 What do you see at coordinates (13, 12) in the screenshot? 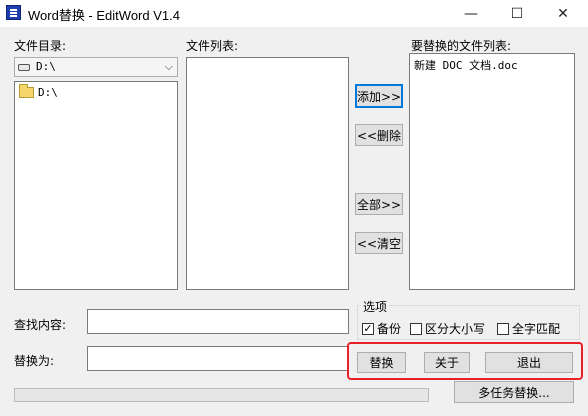
I see `app-icon` at bounding box center [13, 12].